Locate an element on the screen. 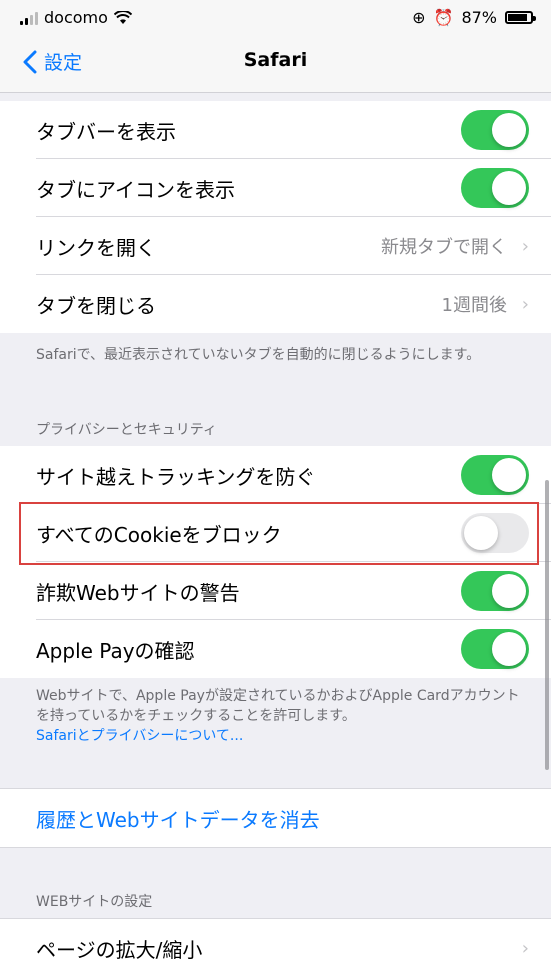  open-links-value: 新規タブで開く is located at coordinates (444, 247).